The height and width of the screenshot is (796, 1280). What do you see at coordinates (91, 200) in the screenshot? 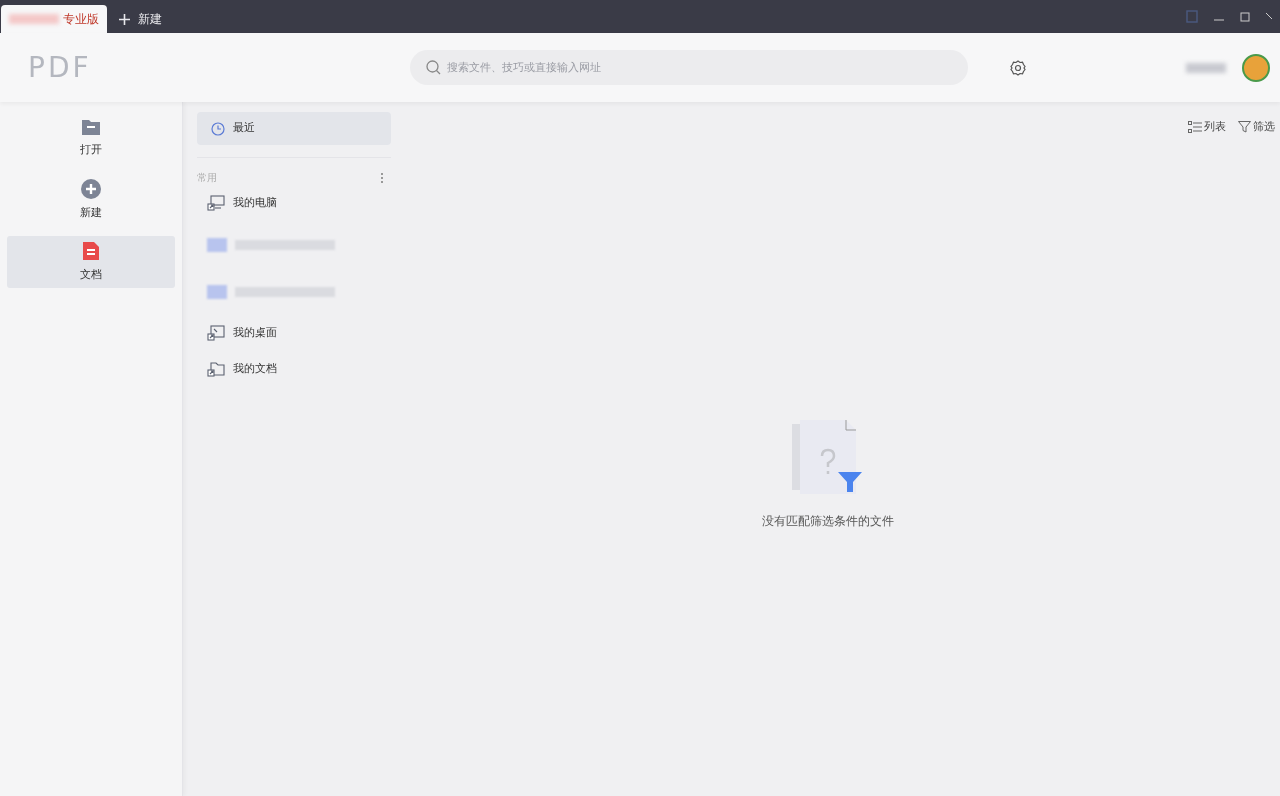
I see `nav-item: 新建` at bounding box center [91, 200].